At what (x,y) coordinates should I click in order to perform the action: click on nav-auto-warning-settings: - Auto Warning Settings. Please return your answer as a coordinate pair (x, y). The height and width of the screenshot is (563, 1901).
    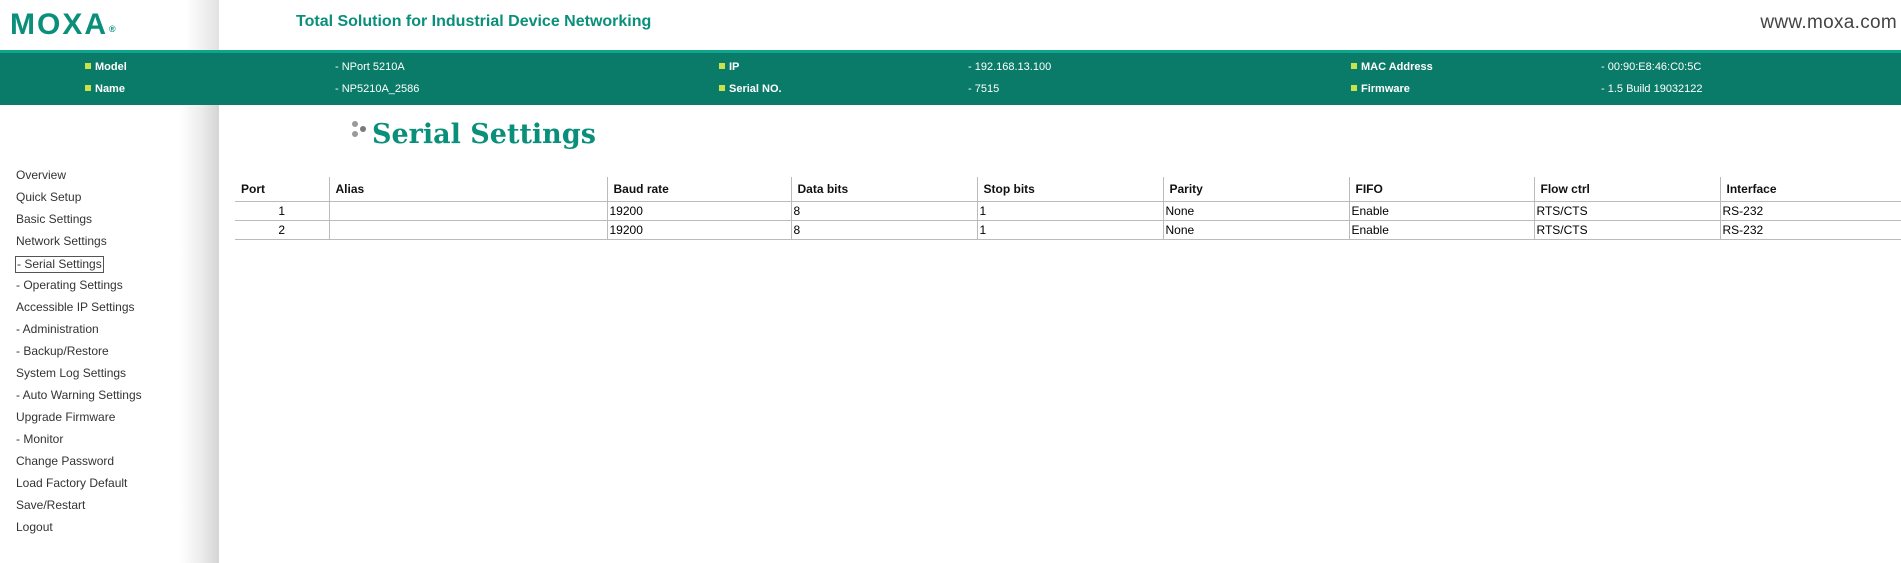
    Looking at the image, I should click on (79, 395).